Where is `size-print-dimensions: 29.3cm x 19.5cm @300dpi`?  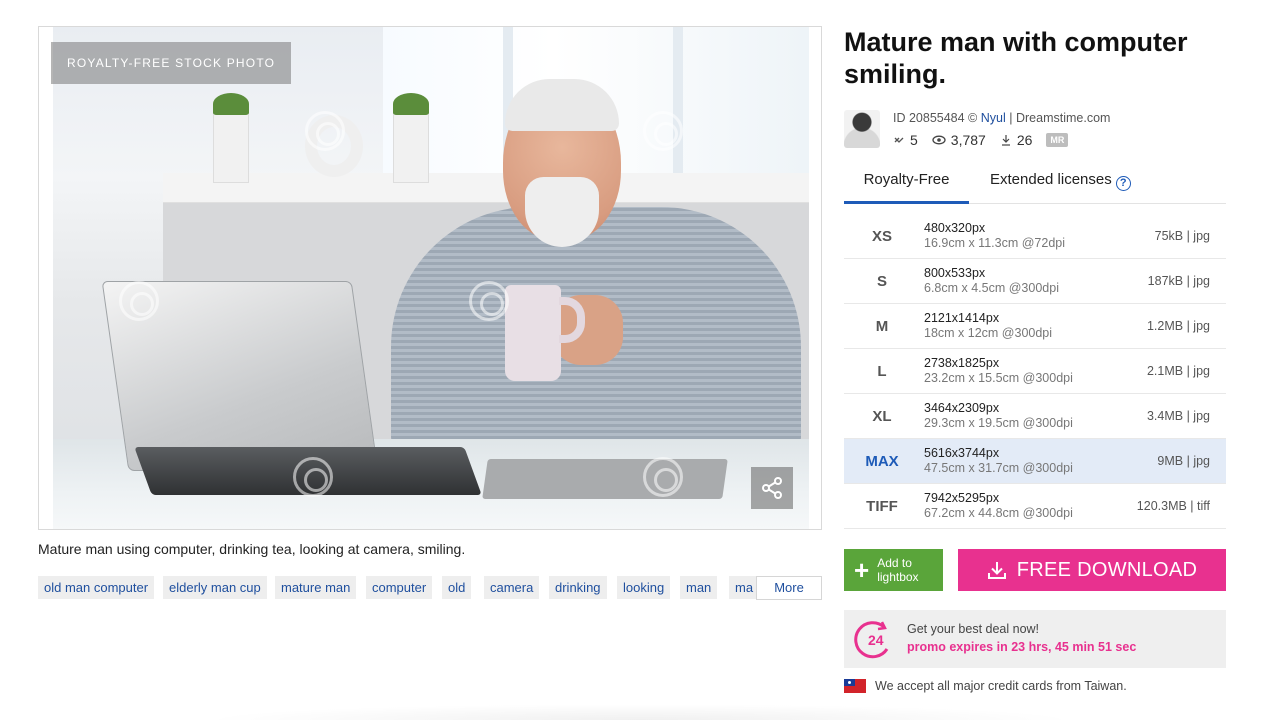 size-print-dimensions: 29.3cm x 19.5cm @300dpi is located at coordinates (998, 423).